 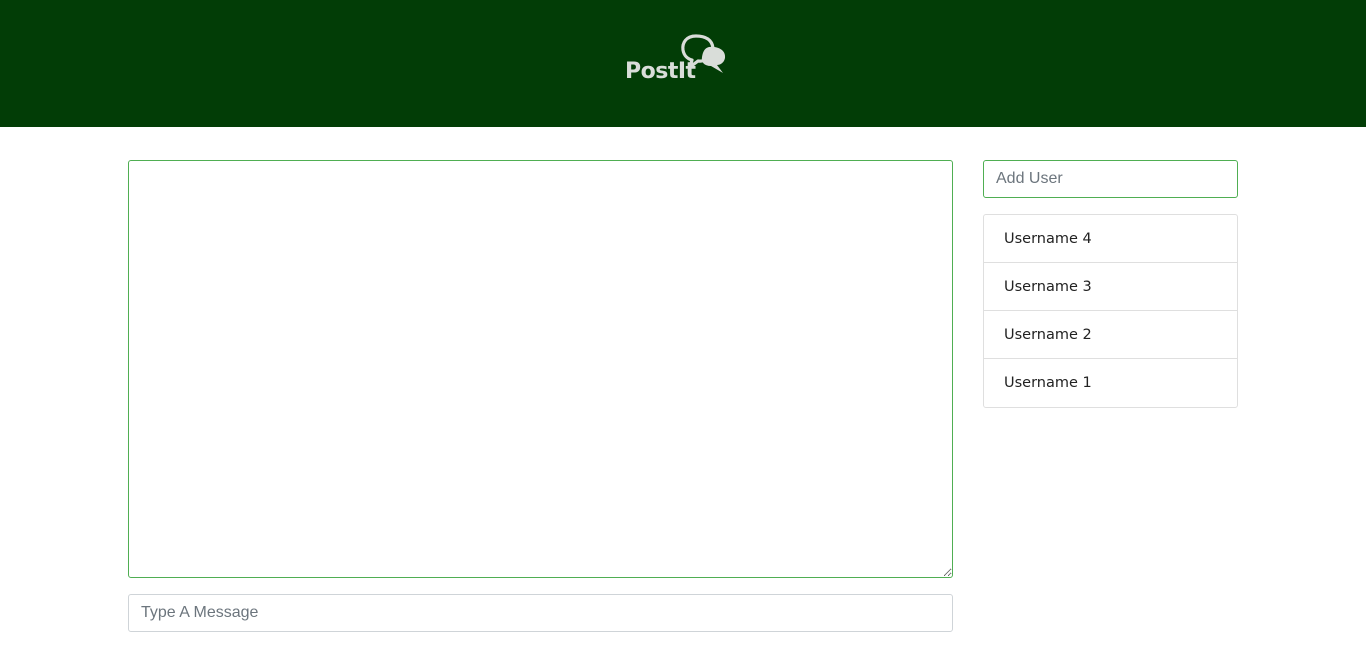 What do you see at coordinates (1110, 287) in the screenshot?
I see `user-list-item: Username 3` at bounding box center [1110, 287].